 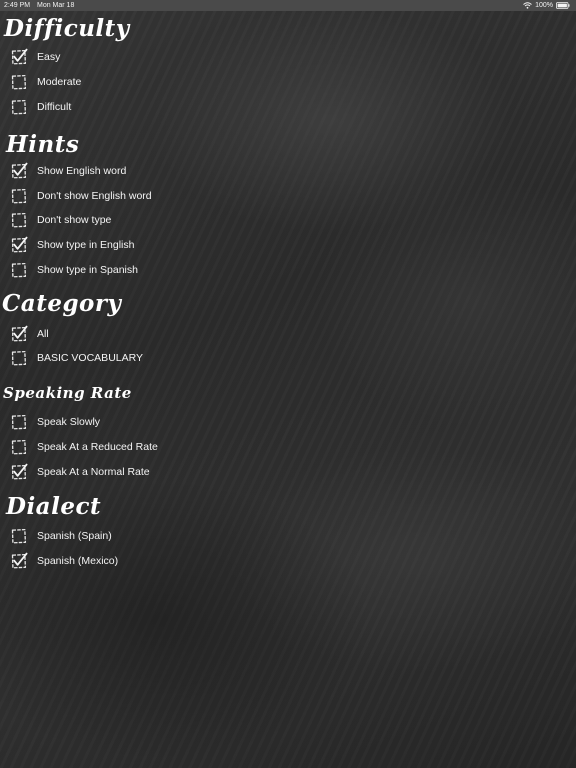 I want to click on option-easy: Easy, so click(x=35, y=57).